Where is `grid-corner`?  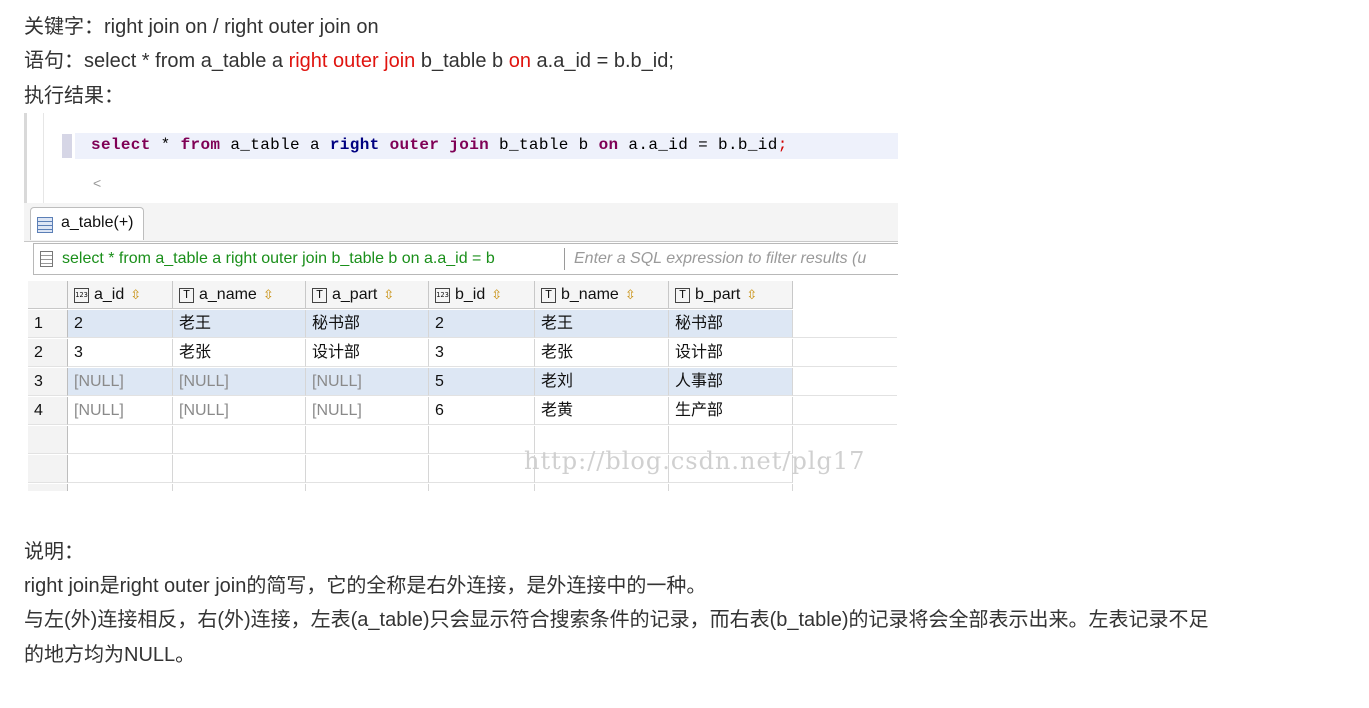
grid-corner is located at coordinates (48, 295).